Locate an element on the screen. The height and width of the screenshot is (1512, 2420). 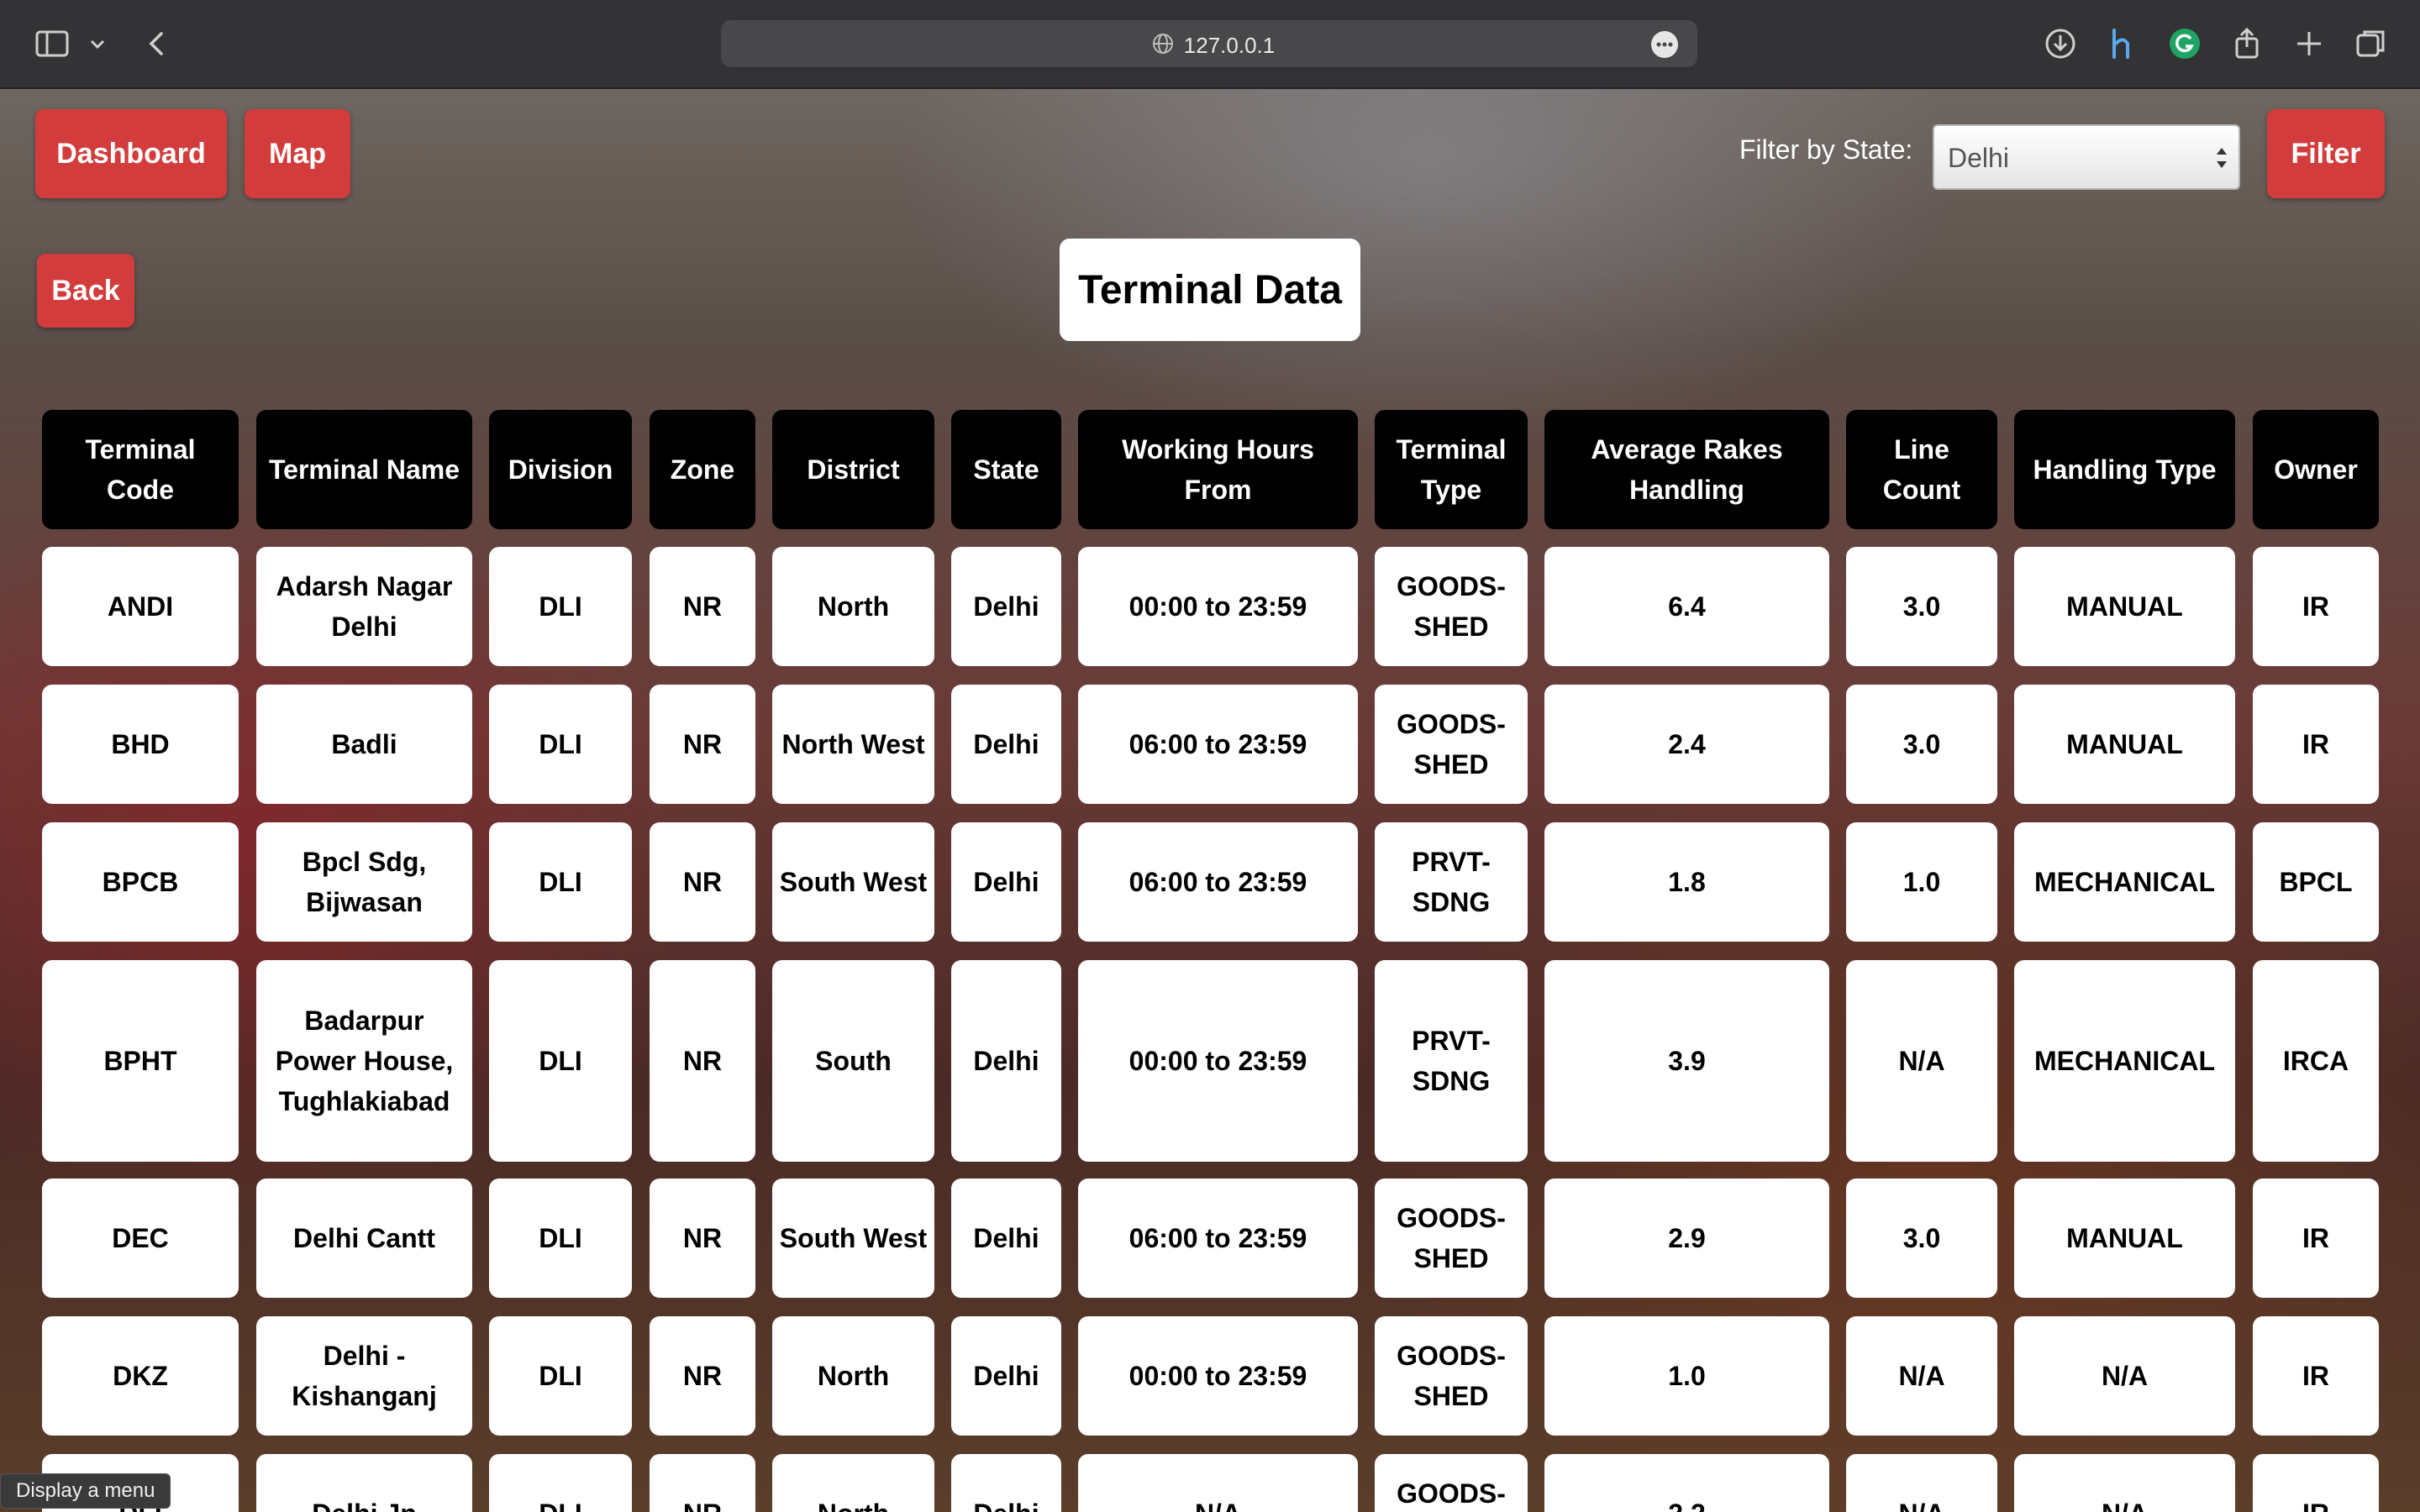
column-header: Working Hours From is located at coordinates (1218, 469).